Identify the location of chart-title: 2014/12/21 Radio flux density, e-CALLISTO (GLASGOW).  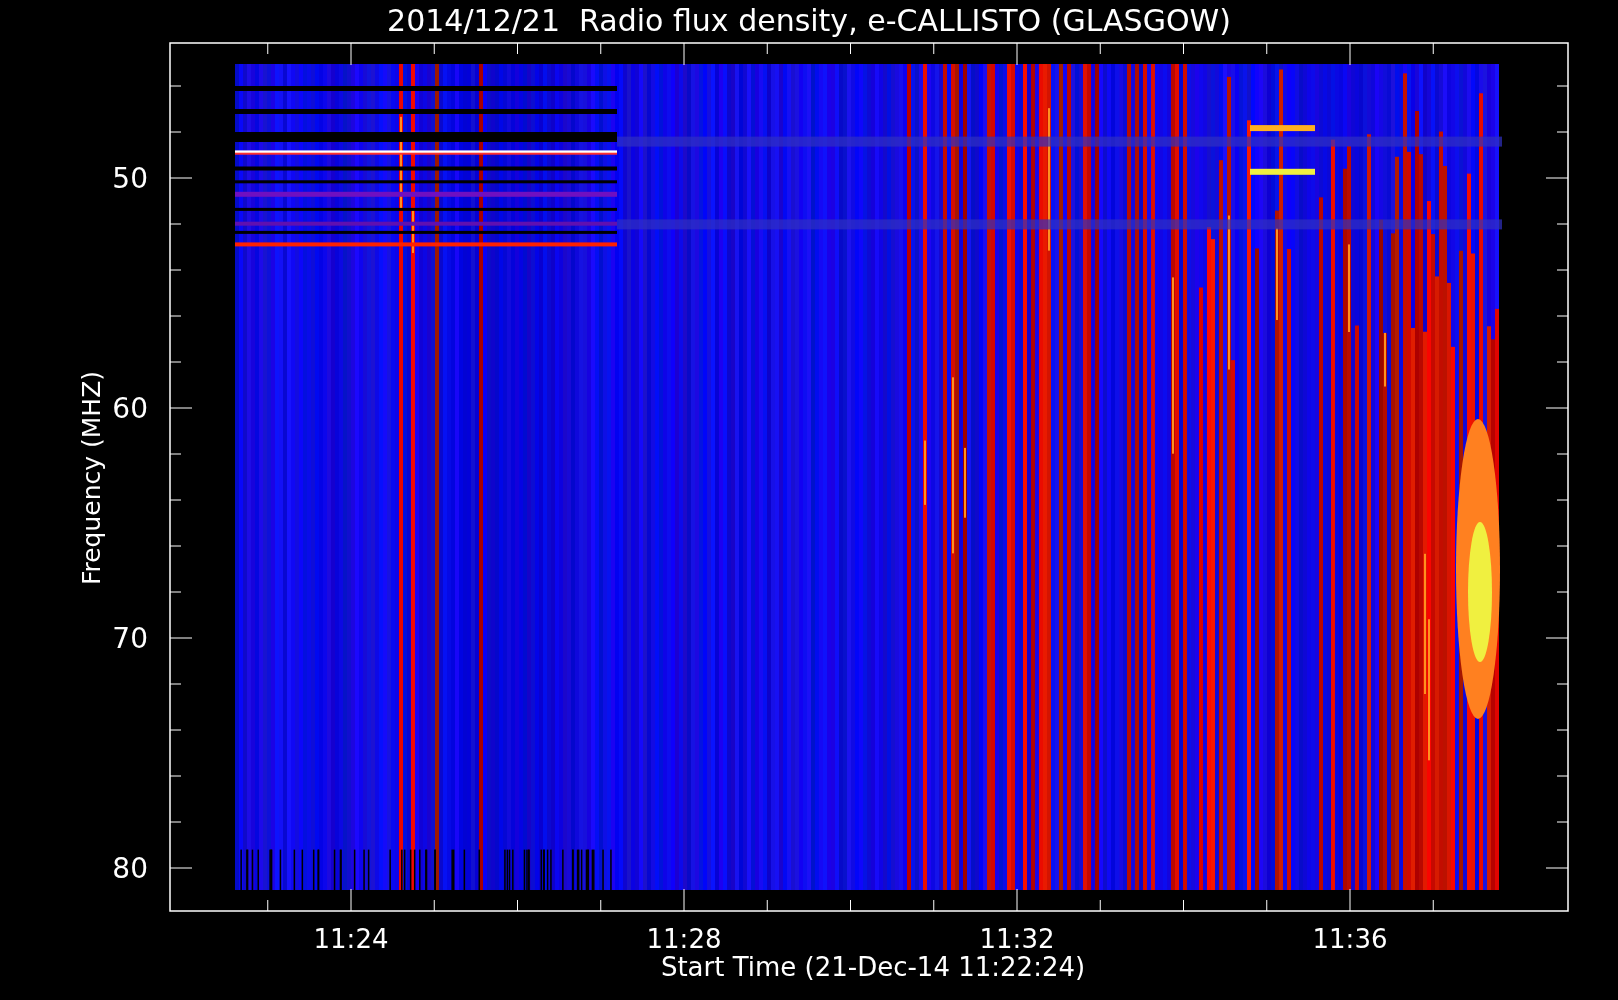
(809, 21).